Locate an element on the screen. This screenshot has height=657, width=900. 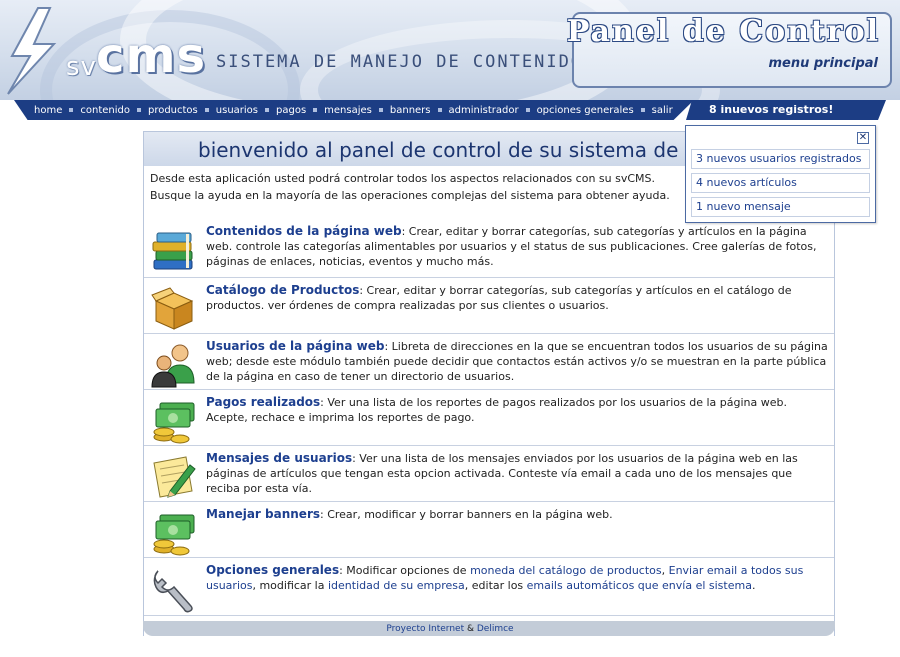
nav-item-productos: productos is located at coordinates (173, 110).